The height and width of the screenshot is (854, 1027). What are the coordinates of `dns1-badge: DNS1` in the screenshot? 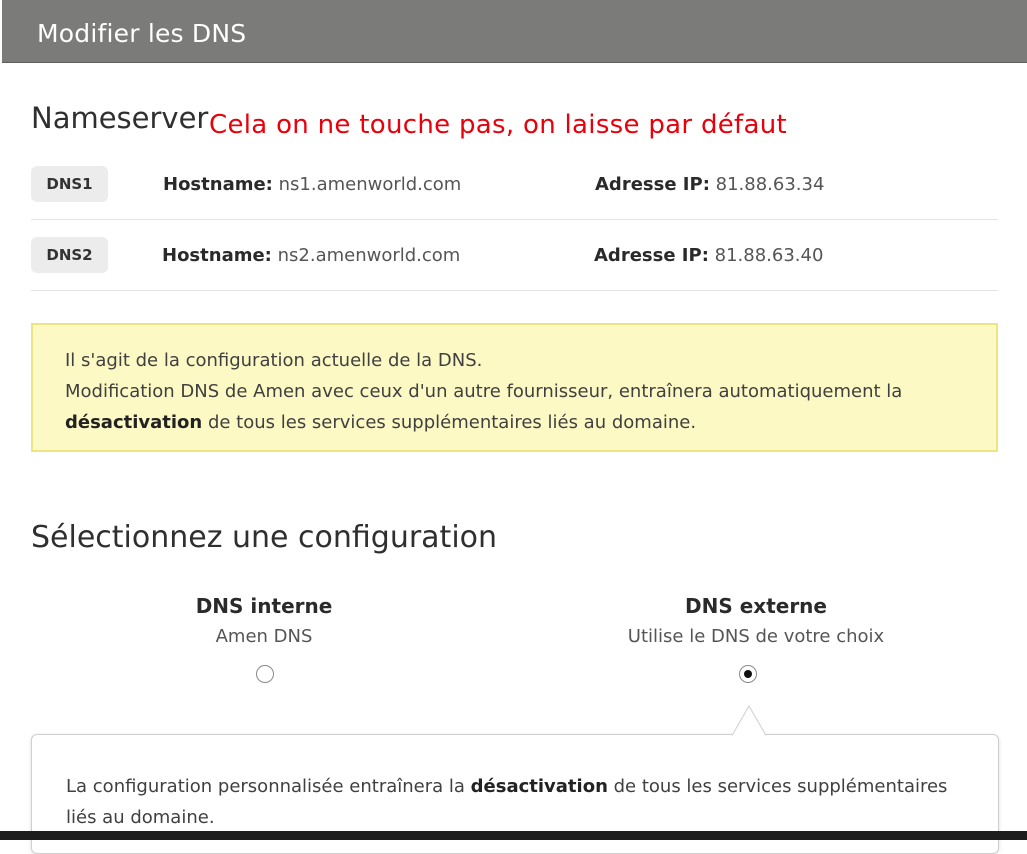 It's located at (69, 184).